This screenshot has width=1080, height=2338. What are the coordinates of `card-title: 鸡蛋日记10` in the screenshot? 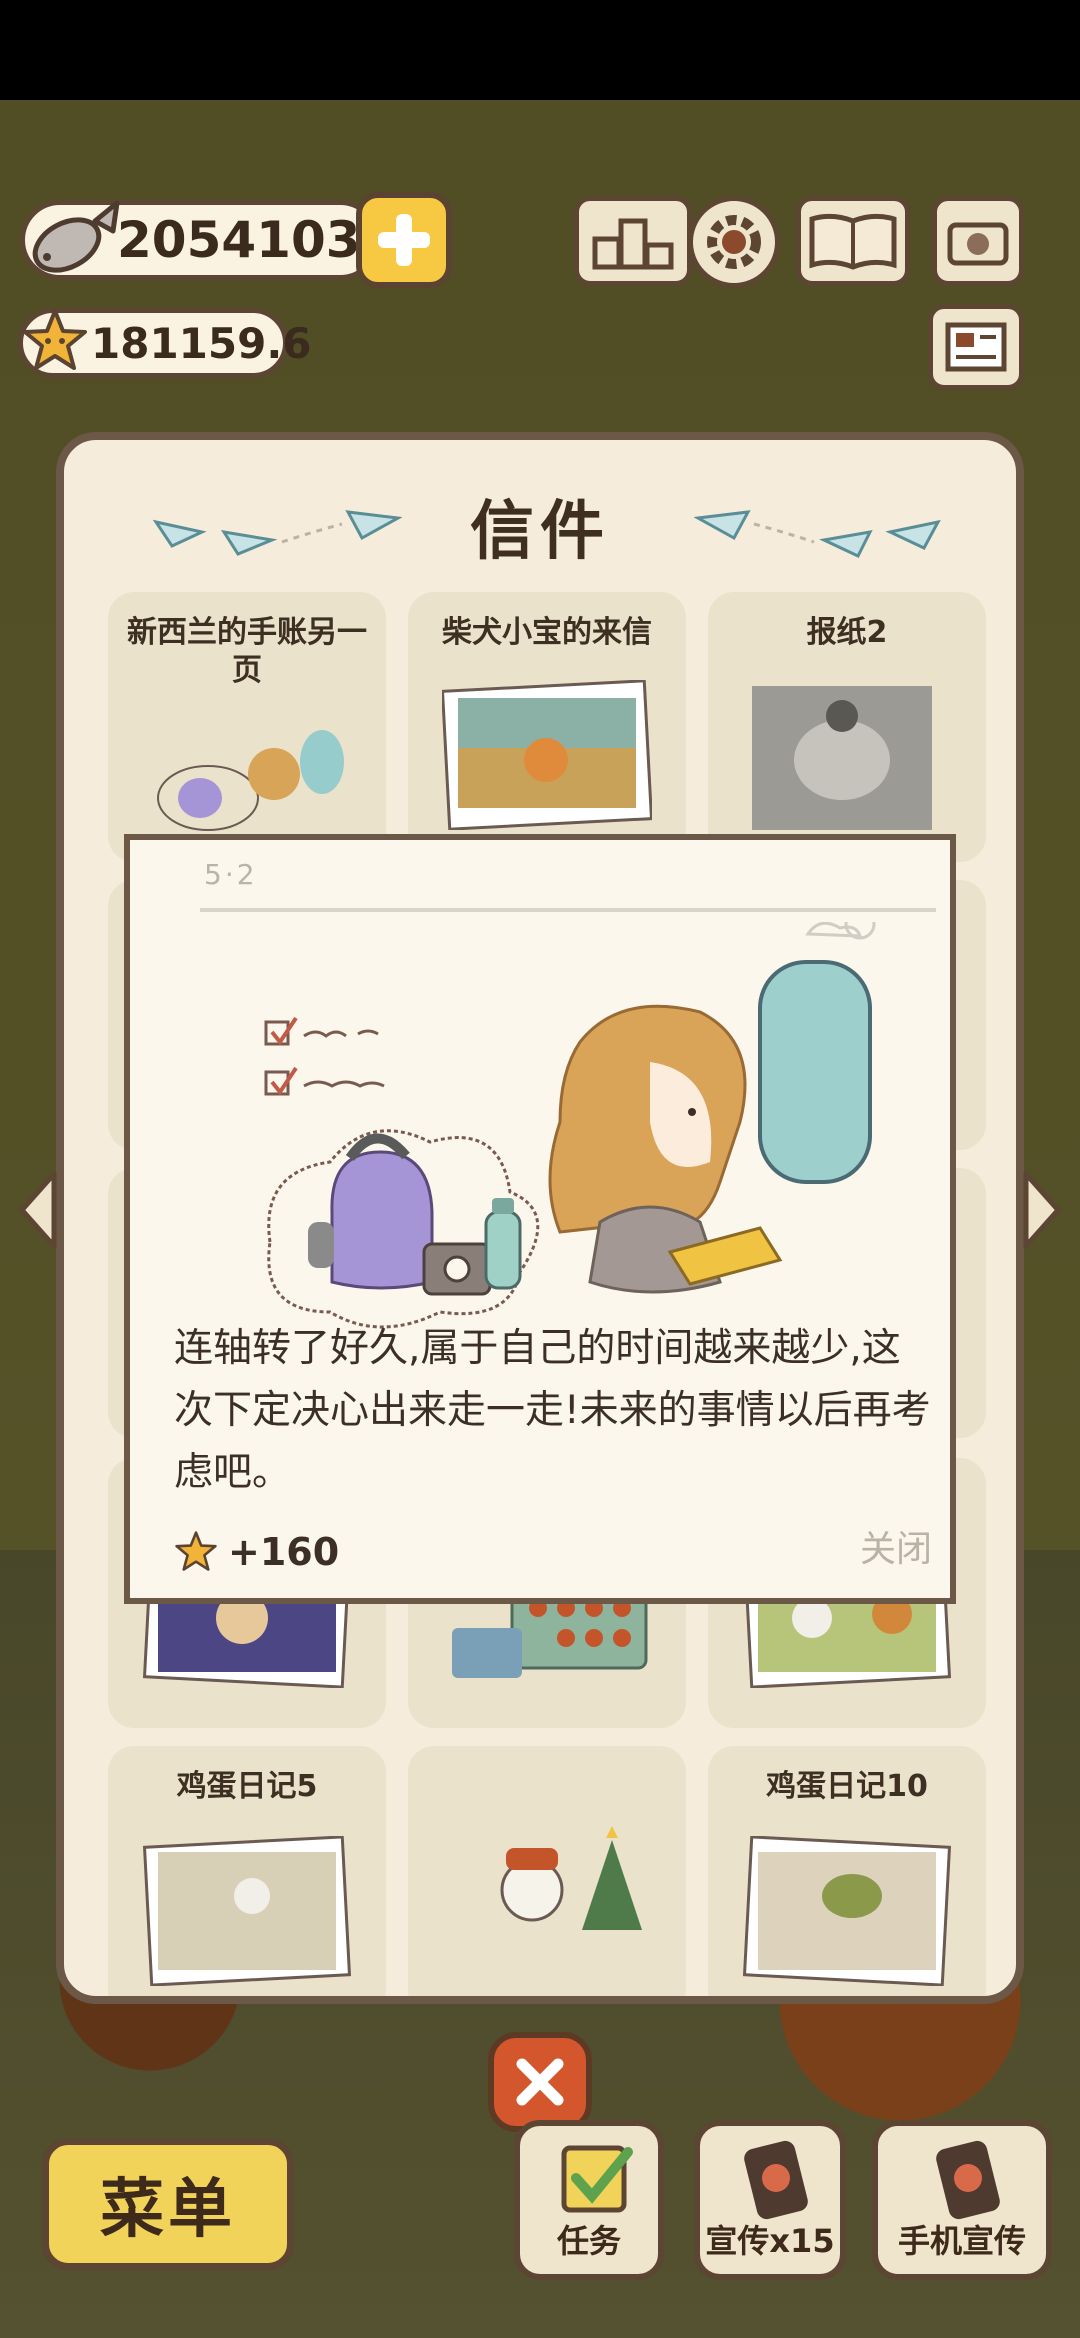 It's located at (847, 1786).